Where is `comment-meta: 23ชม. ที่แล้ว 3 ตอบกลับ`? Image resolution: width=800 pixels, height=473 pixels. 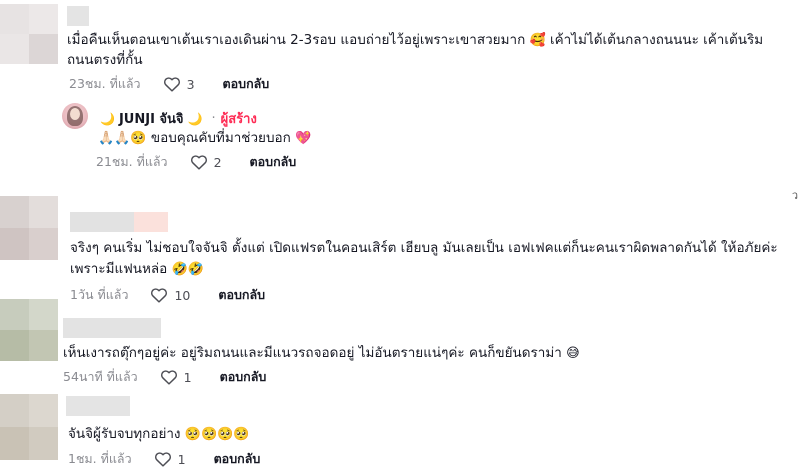 comment-meta: 23ชม. ที่แล้ว 3 ตอบกลับ is located at coordinates (169, 84).